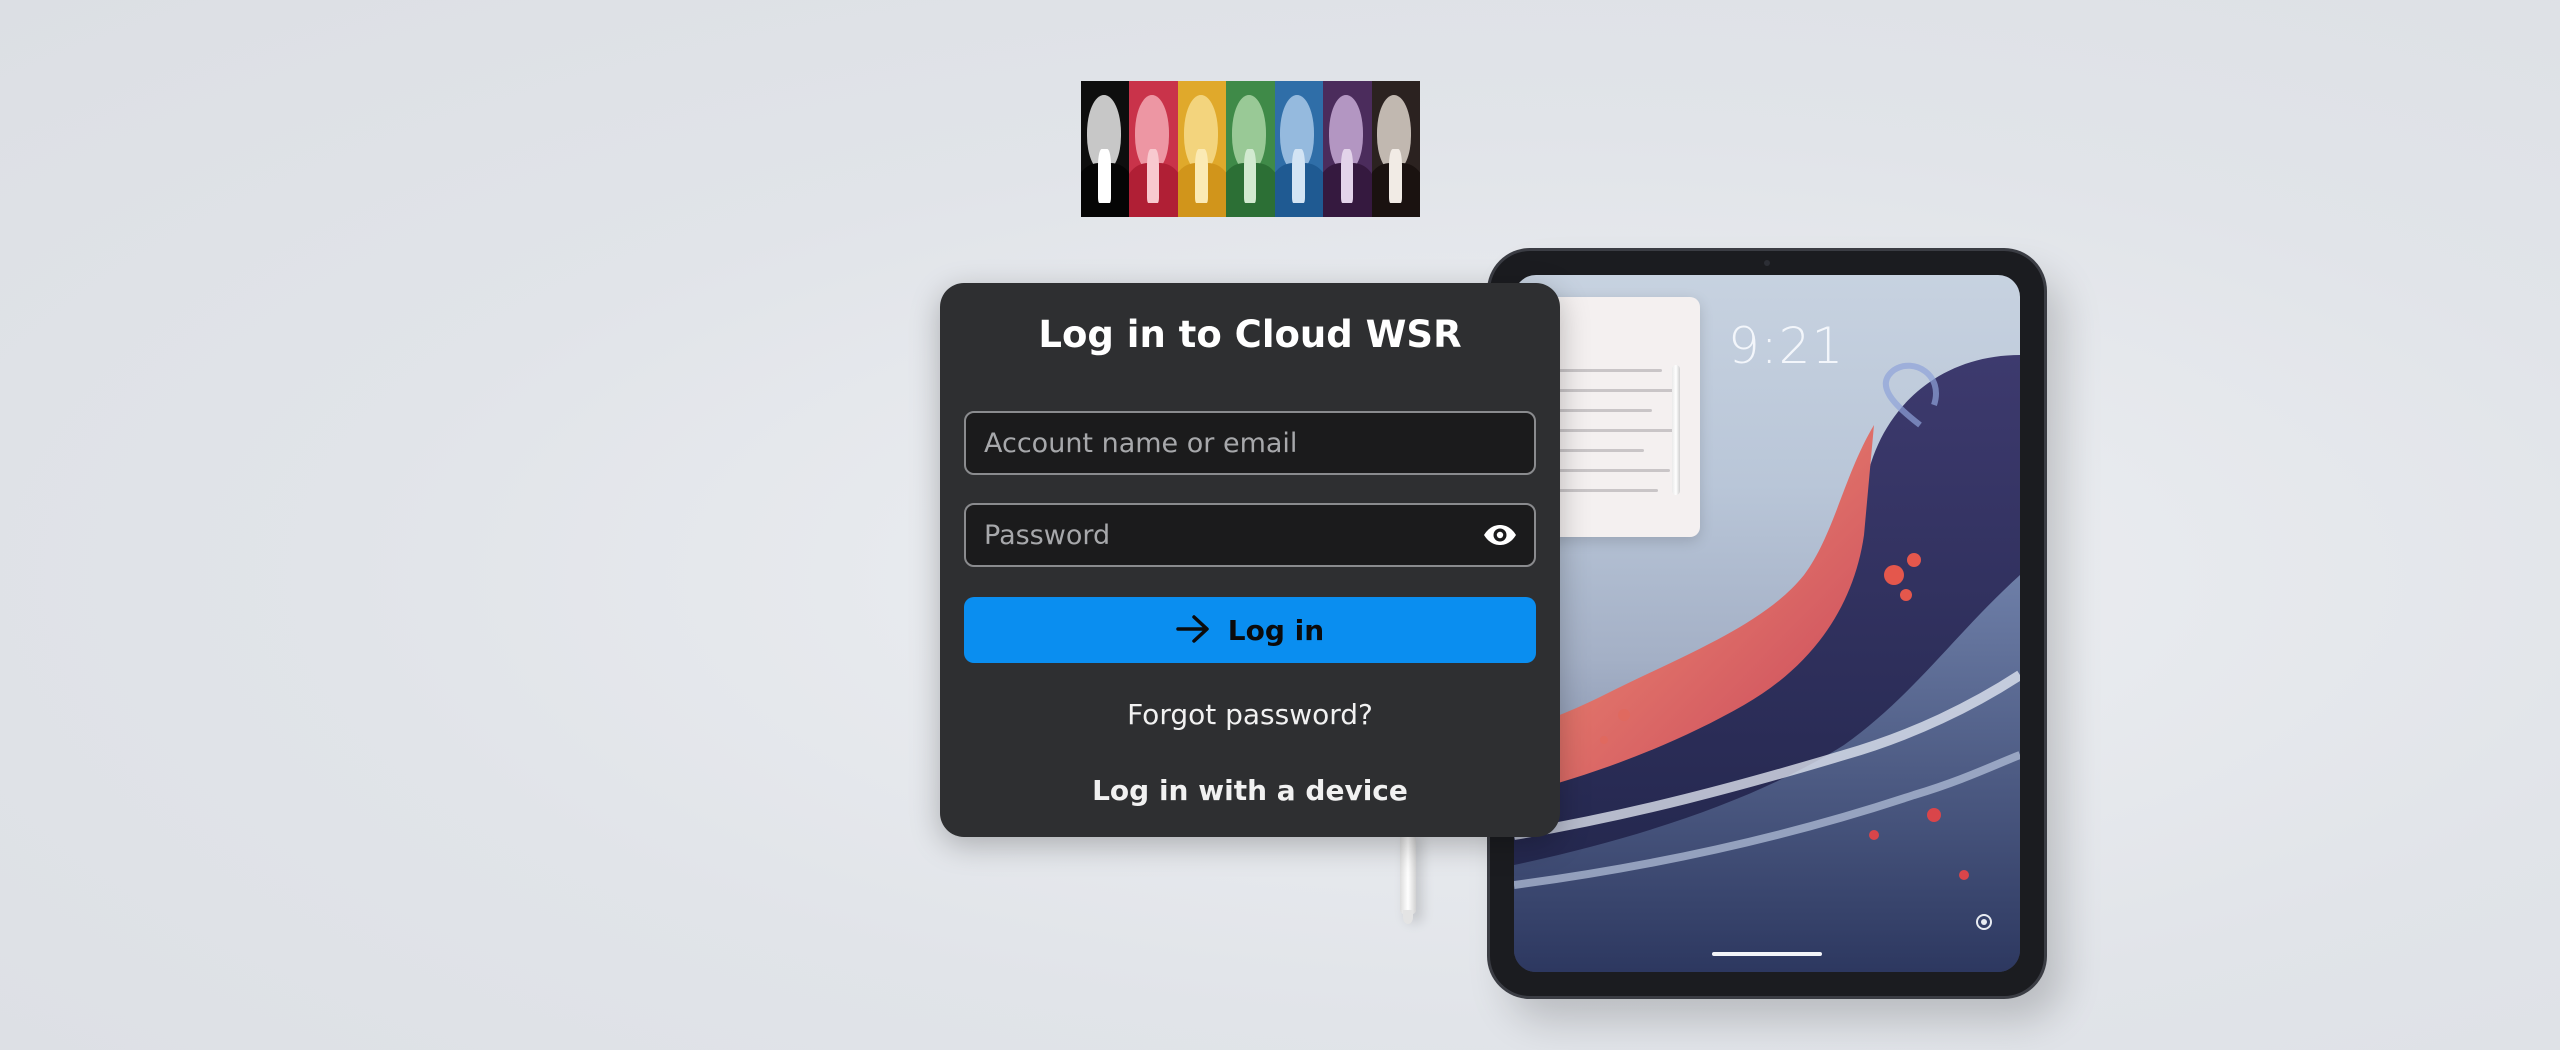 This screenshot has height=1050, width=2560. I want to click on tablet-screen: 9:21, so click(1767, 623).